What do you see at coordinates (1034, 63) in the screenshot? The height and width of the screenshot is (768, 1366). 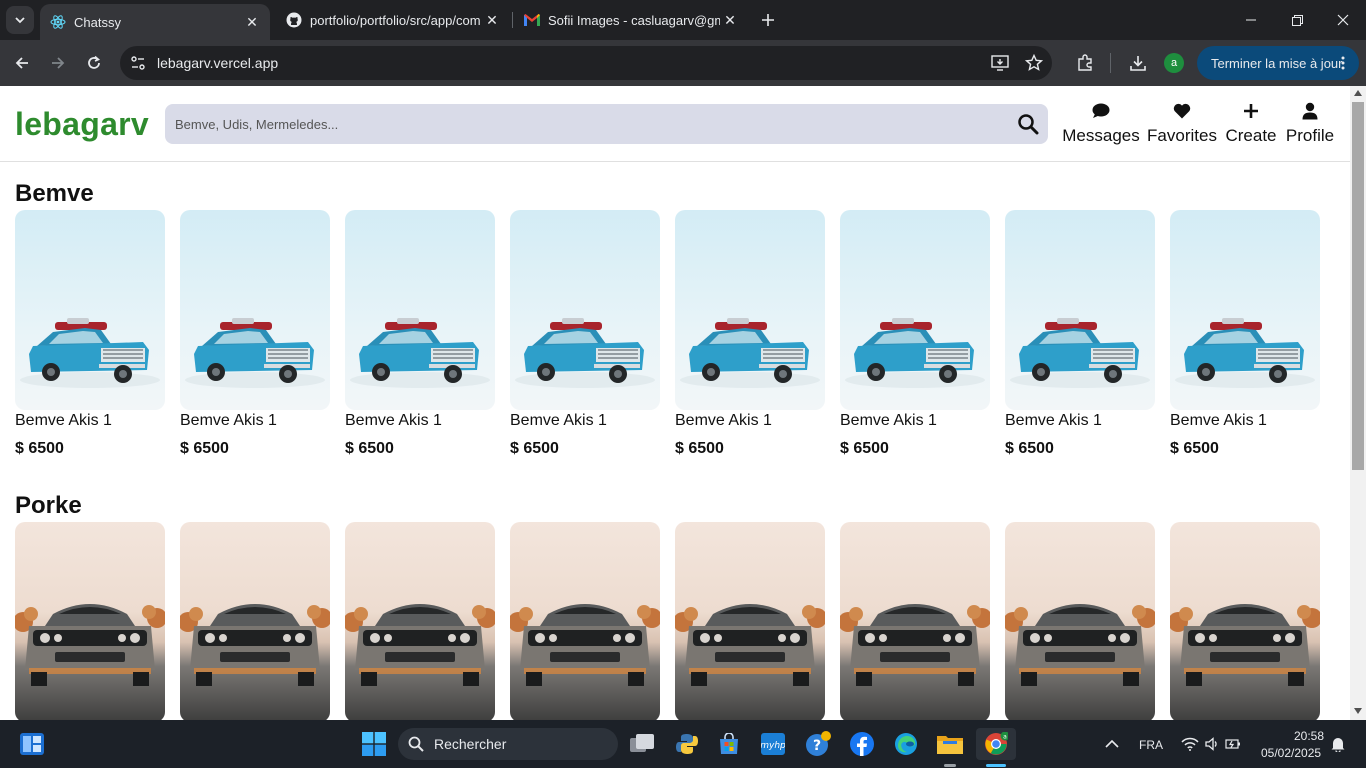 I see `bookmark-star-icon` at bounding box center [1034, 63].